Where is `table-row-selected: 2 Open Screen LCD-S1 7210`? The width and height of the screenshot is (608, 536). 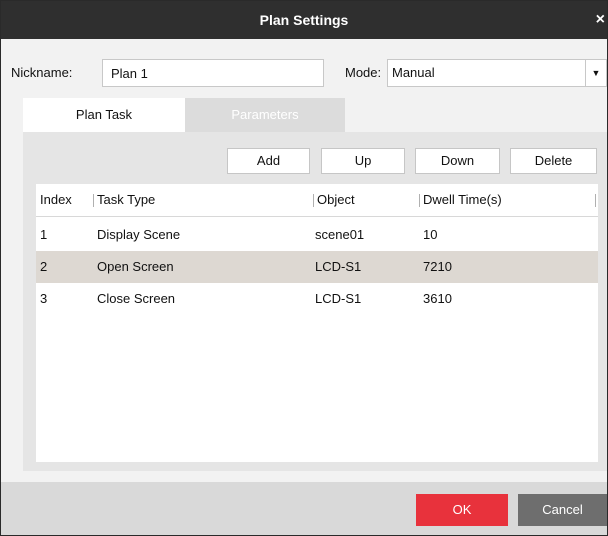 table-row-selected: 2 Open Screen LCD-S1 7210 is located at coordinates (317, 267).